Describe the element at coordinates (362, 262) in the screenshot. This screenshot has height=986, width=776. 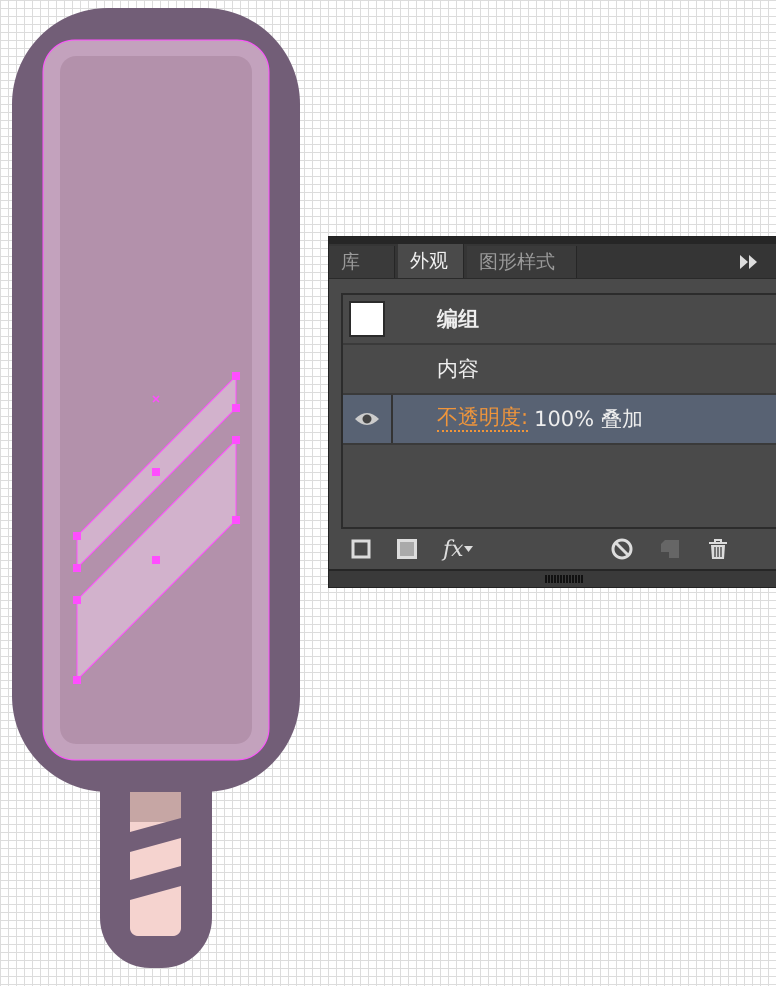
I see `panel-tab: 库` at that location.